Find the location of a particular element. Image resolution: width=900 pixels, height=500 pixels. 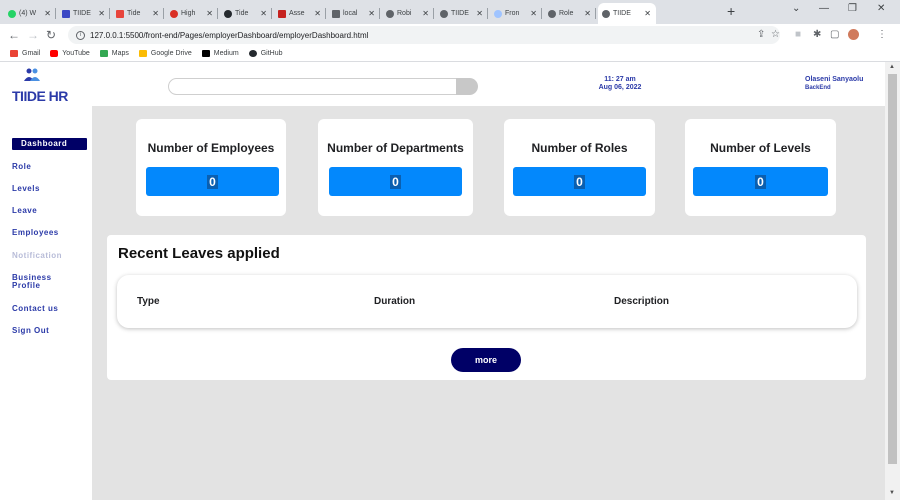

bookmark-gmail: Gmail is located at coordinates (25, 53).